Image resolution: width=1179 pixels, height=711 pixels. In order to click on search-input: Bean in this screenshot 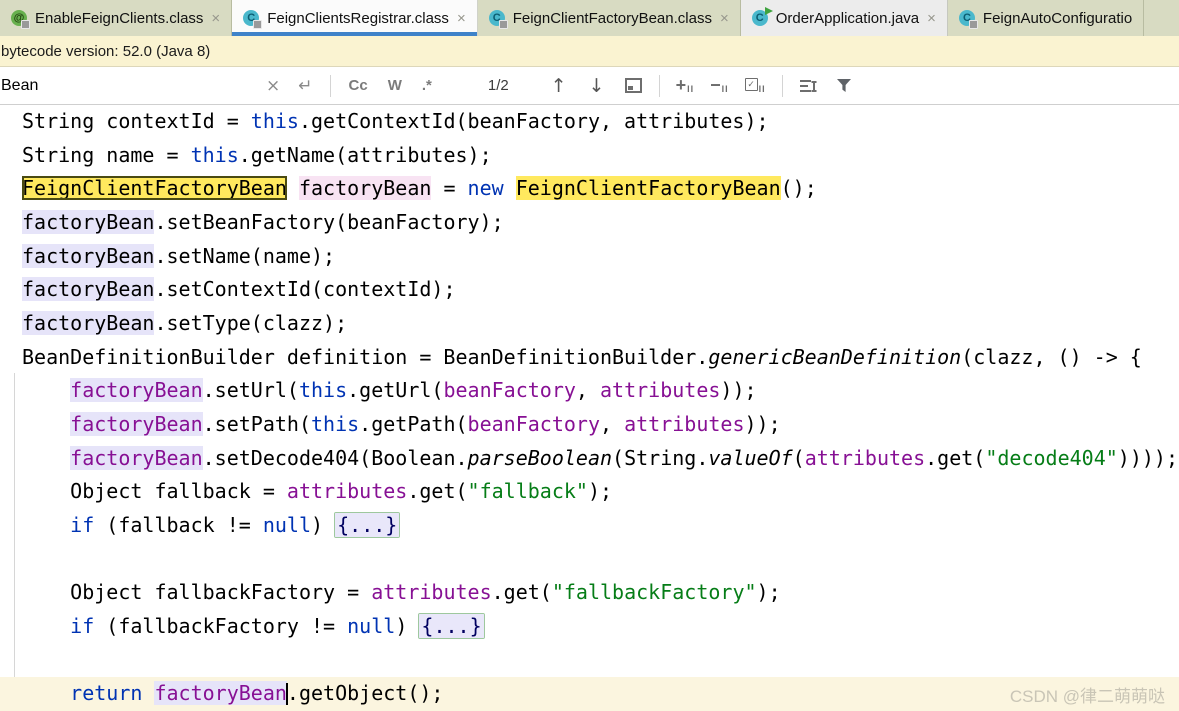, I will do `click(129, 86)`.